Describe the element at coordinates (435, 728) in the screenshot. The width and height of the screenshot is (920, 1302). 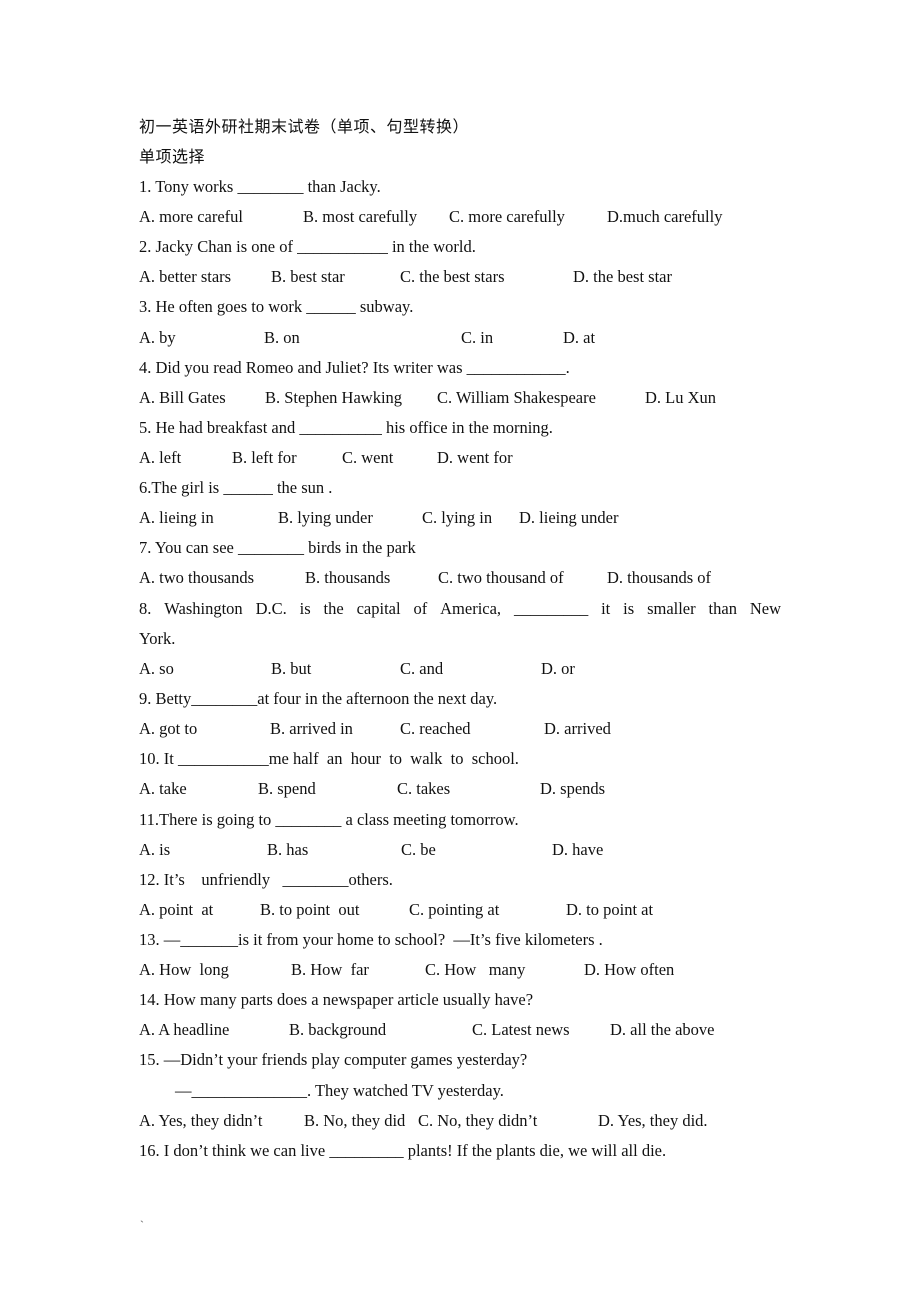
I see `question-9-option-c: C. reached` at that location.